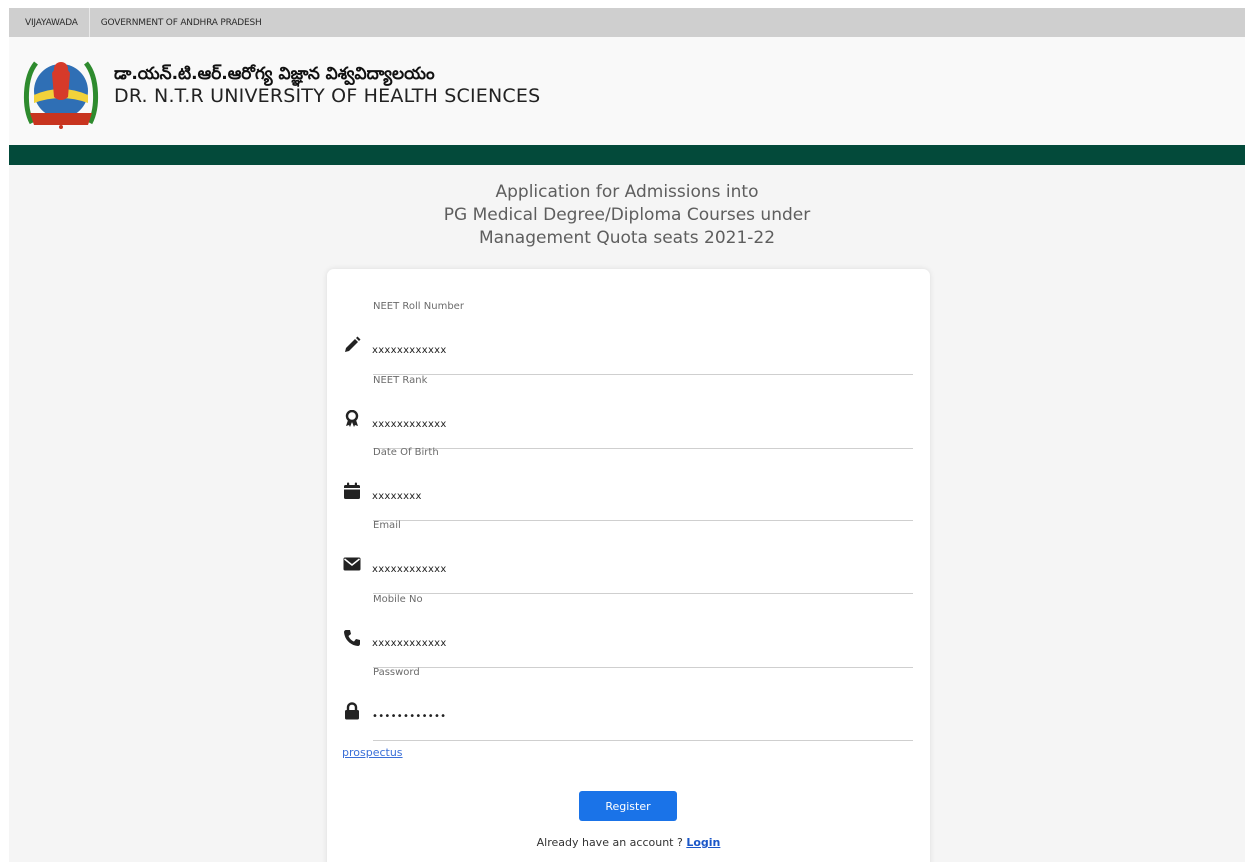  What do you see at coordinates (181, 22) in the screenshot?
I see `topbar-item-government: GOVERNMENT OF ANDHRA PRADESH` at bounding box center [181, 22].